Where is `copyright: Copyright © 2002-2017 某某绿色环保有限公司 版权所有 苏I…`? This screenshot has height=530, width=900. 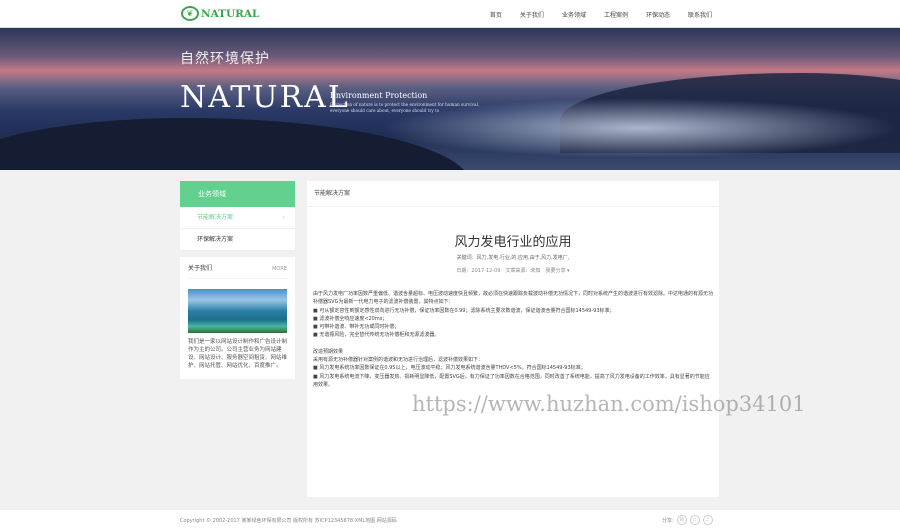
copyright: Copyright © 2002-2017 某某绿色环保有限公司 版权所有 苏I… is located at coordinates (288, 521).